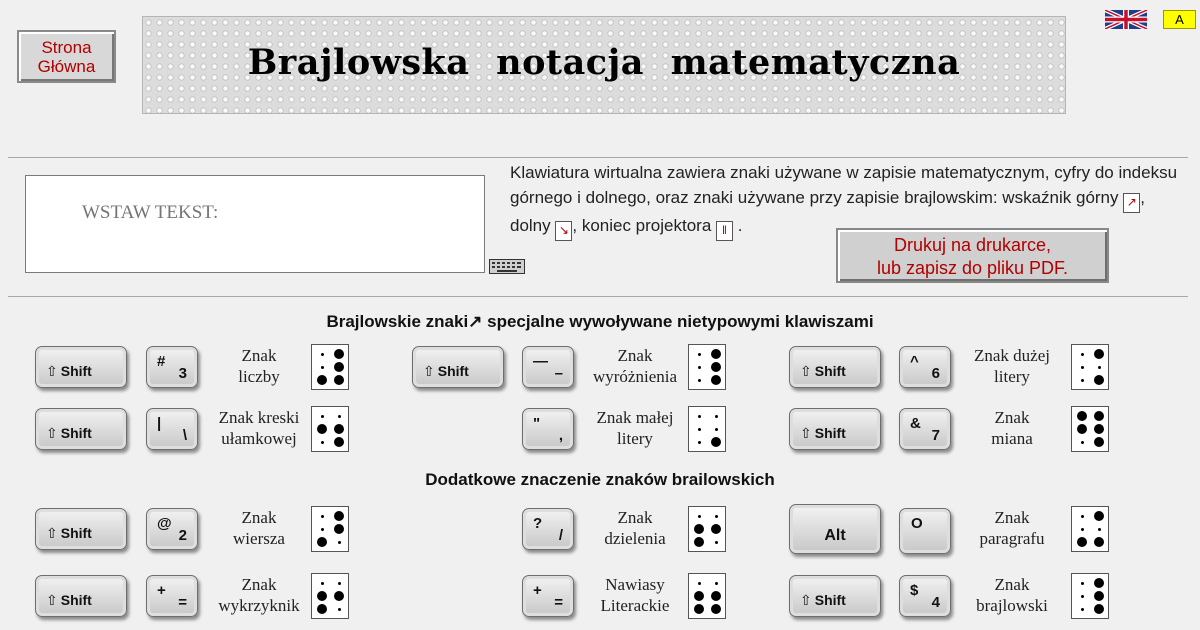 Image resolution: width=1200 pixels, height=630 pixels. Describe the element at coordinates (548, 429) in the screenshot. I see `char-key-malej: ",` at that location.